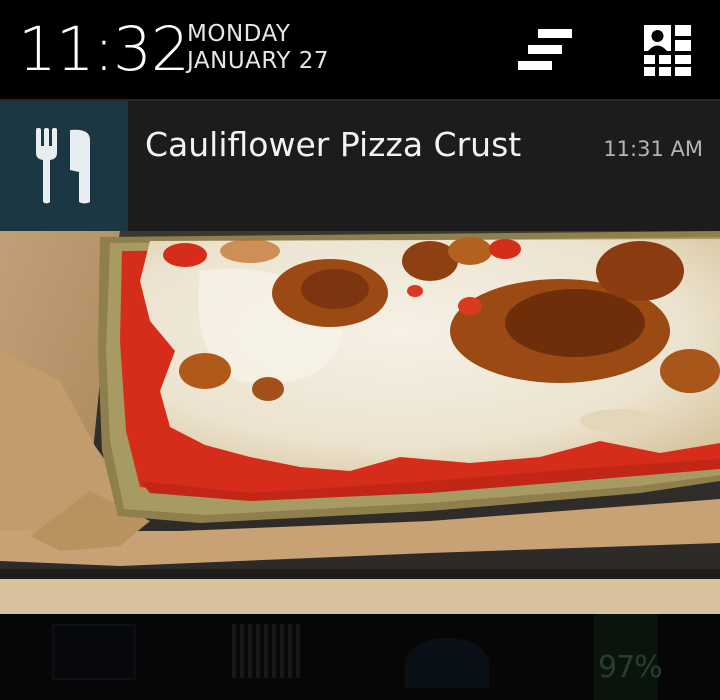 Image resolution: width=720 pixels, height=700 pixels. I want to click on clock: 11:32, so click(104, 50).